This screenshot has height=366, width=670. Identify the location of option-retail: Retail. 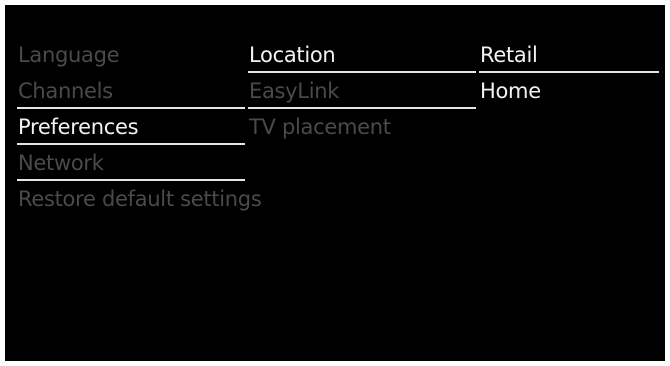
(569, 55).